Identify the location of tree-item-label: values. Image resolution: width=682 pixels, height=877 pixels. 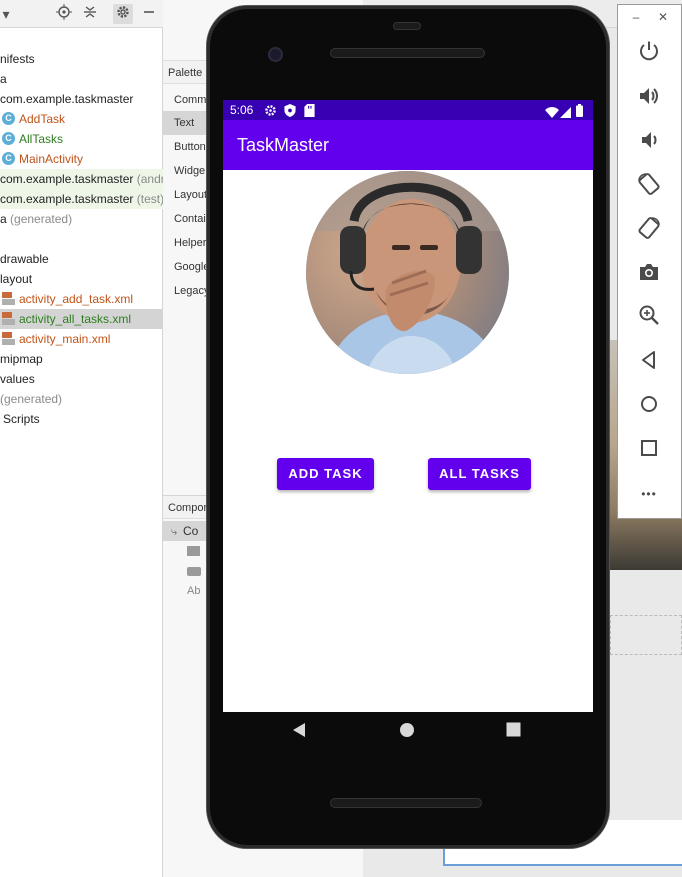
(17, 379).